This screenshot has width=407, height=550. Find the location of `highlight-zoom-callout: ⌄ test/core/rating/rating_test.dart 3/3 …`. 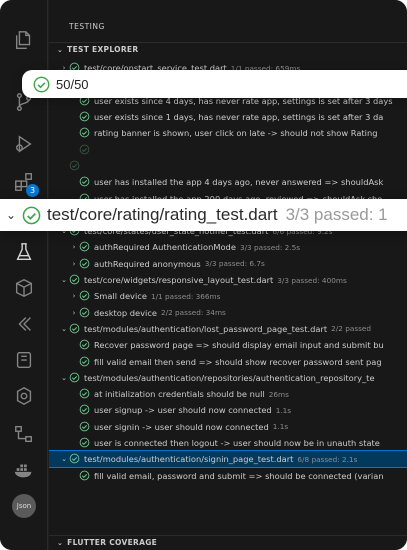

highlight-zoom-callout: ⌄ test/core/rating/rating_test.dart 3/3 … is located at coordinates (203, 215).